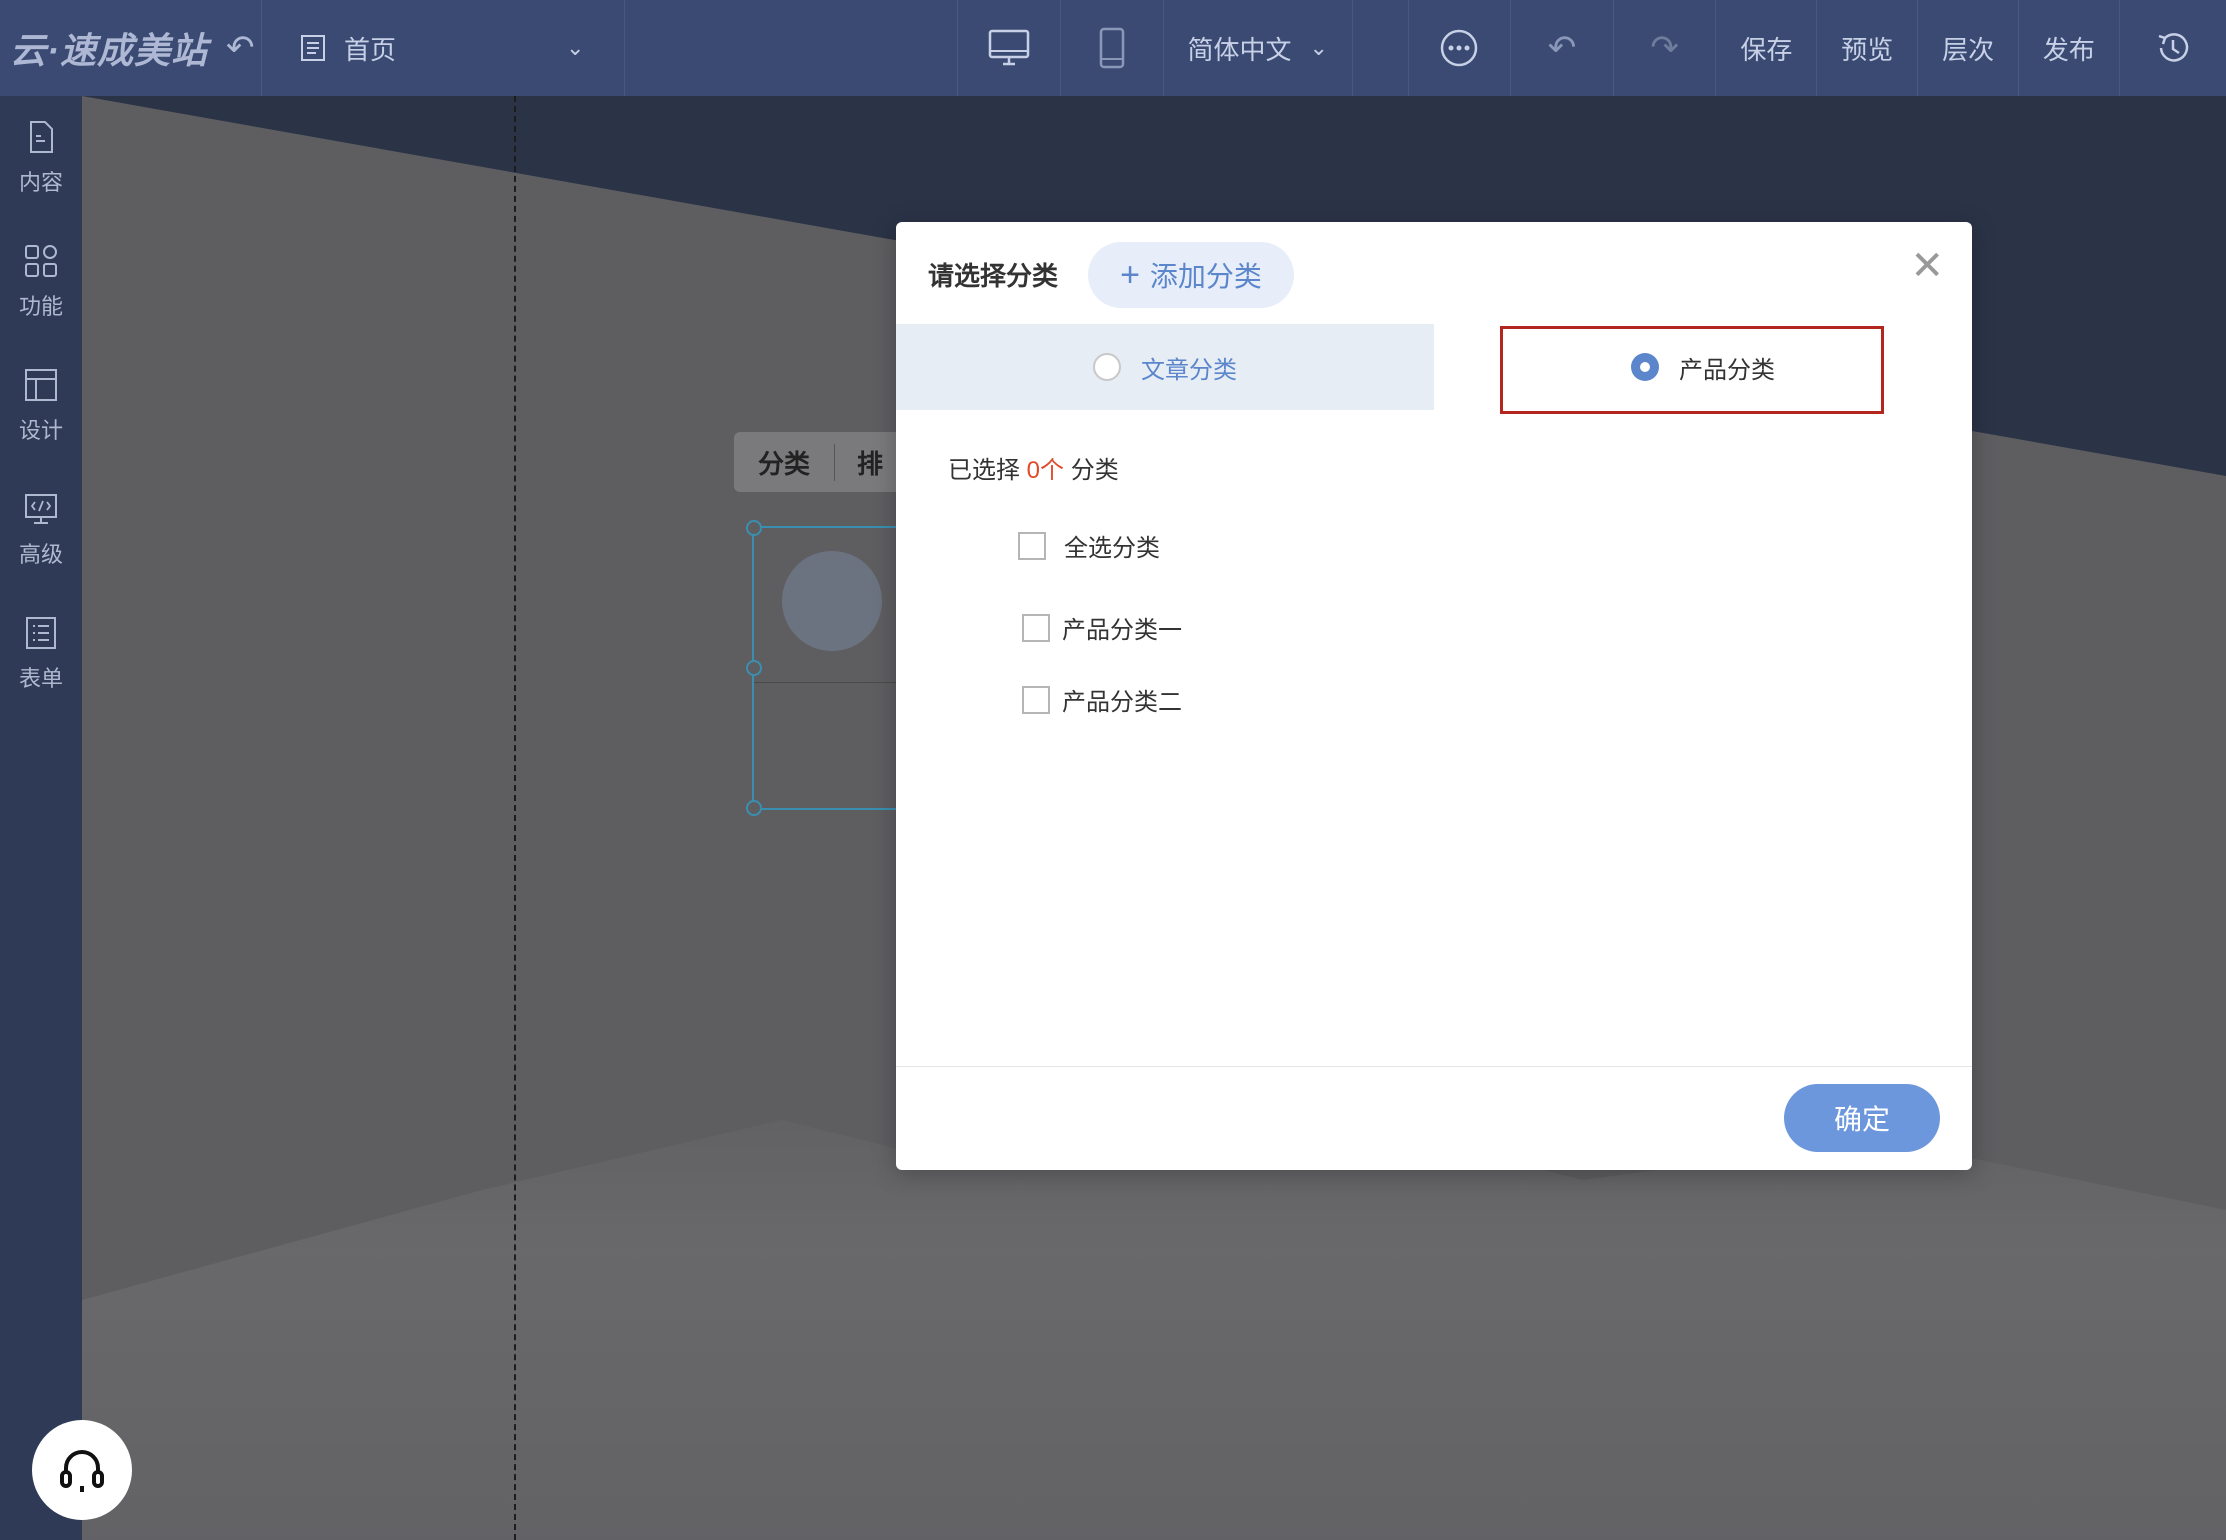 Image resolution: width=2226 pixels, height=1540 pixels. Describe the element at coordinates (1239, 49) in the screenshot. I see `language-label: 简体中文` at that location.